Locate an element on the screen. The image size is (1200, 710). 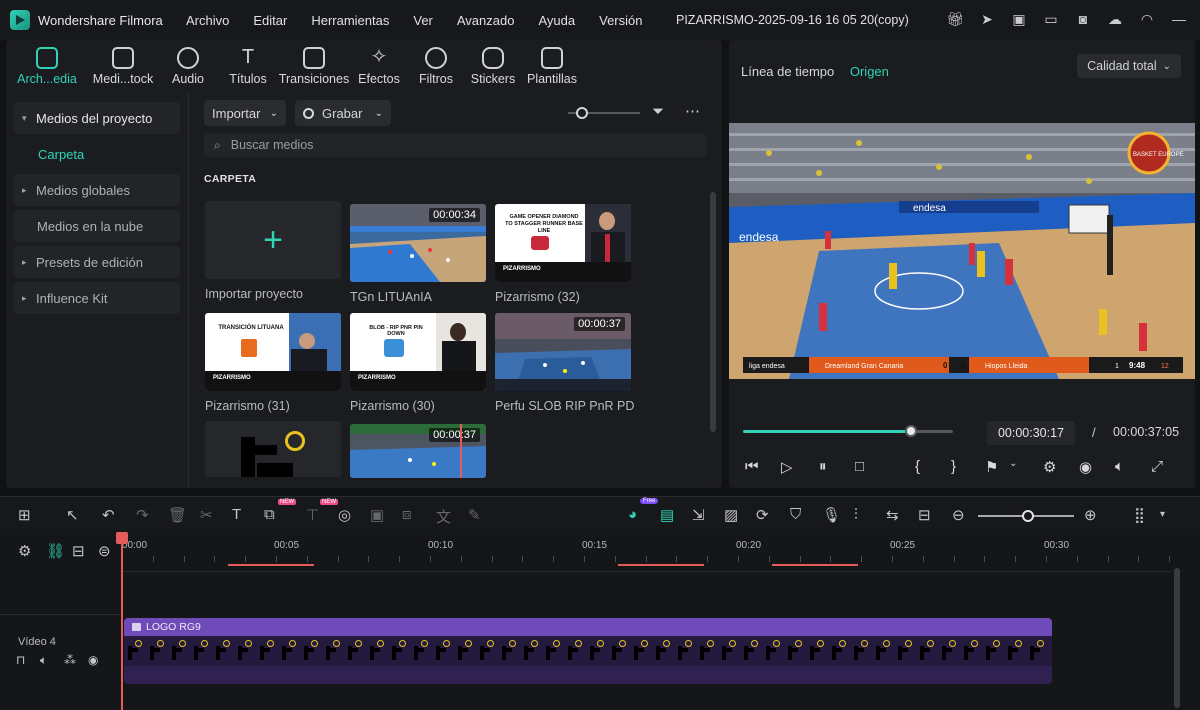
tab-effects: ✧ Efectos is located at coordinates (379, 66).